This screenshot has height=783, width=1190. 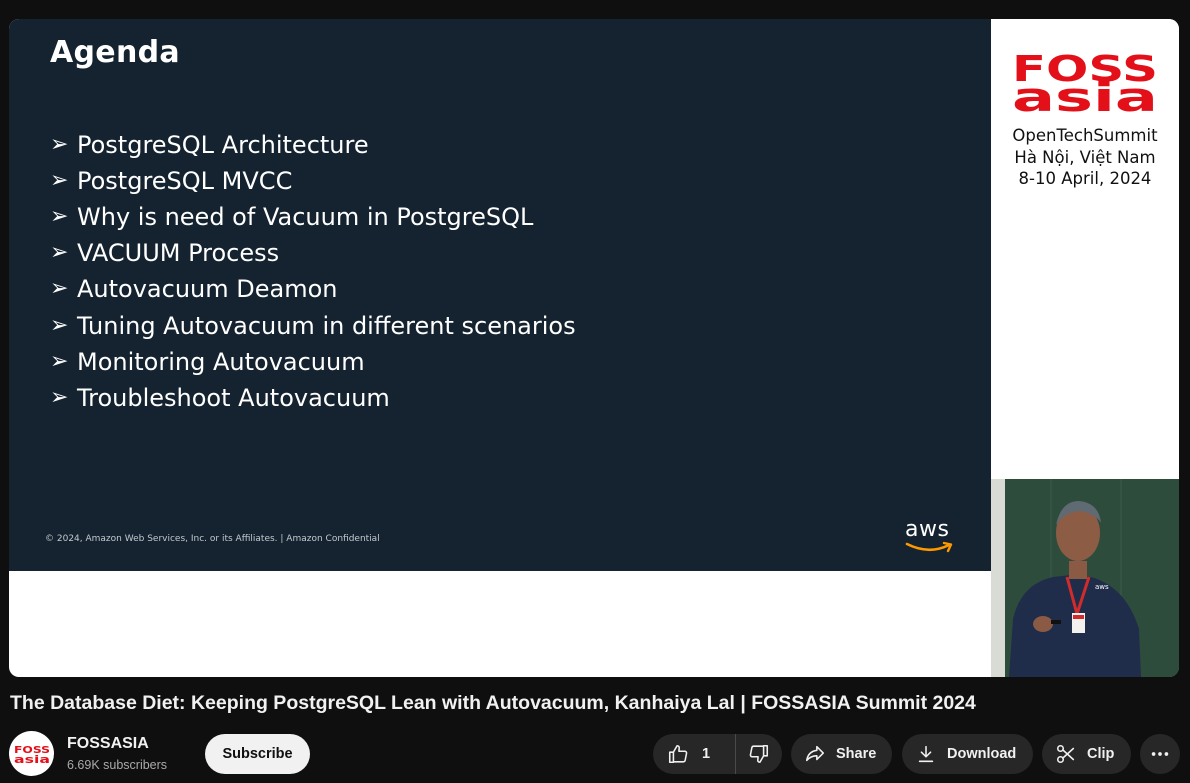 What do you see at coordinates (313, 253) in the screenshot?
I see `agenda-item: ➢ VACUUM Process` at bounding box center [313, 253].